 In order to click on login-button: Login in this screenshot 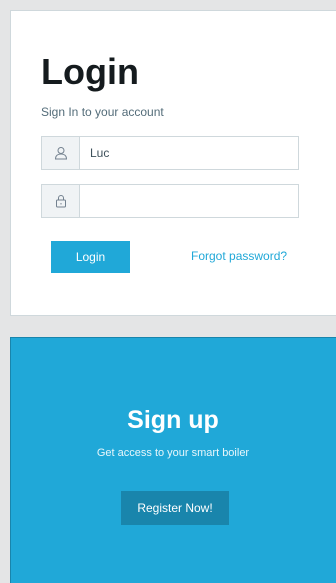, I will do `click(90, 257)`.